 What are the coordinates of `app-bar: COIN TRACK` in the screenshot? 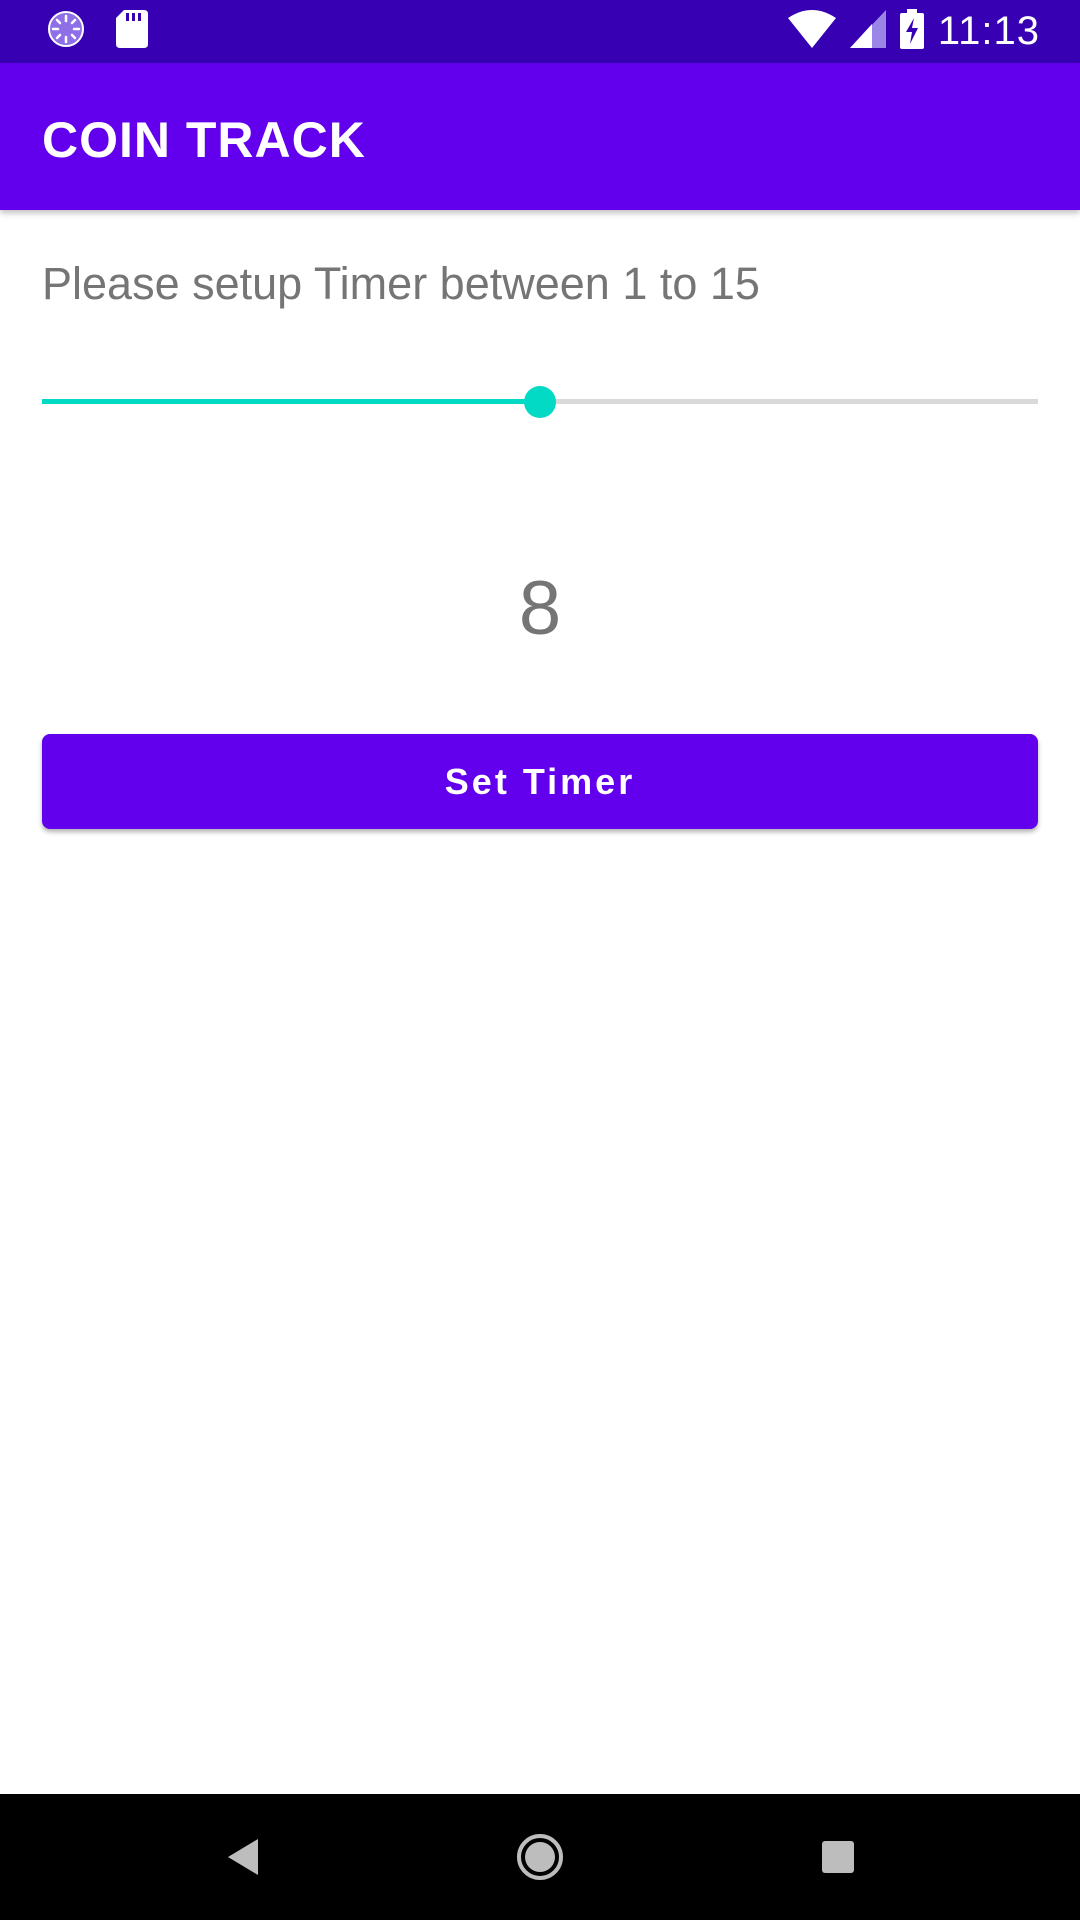 It's located at (540, 136).